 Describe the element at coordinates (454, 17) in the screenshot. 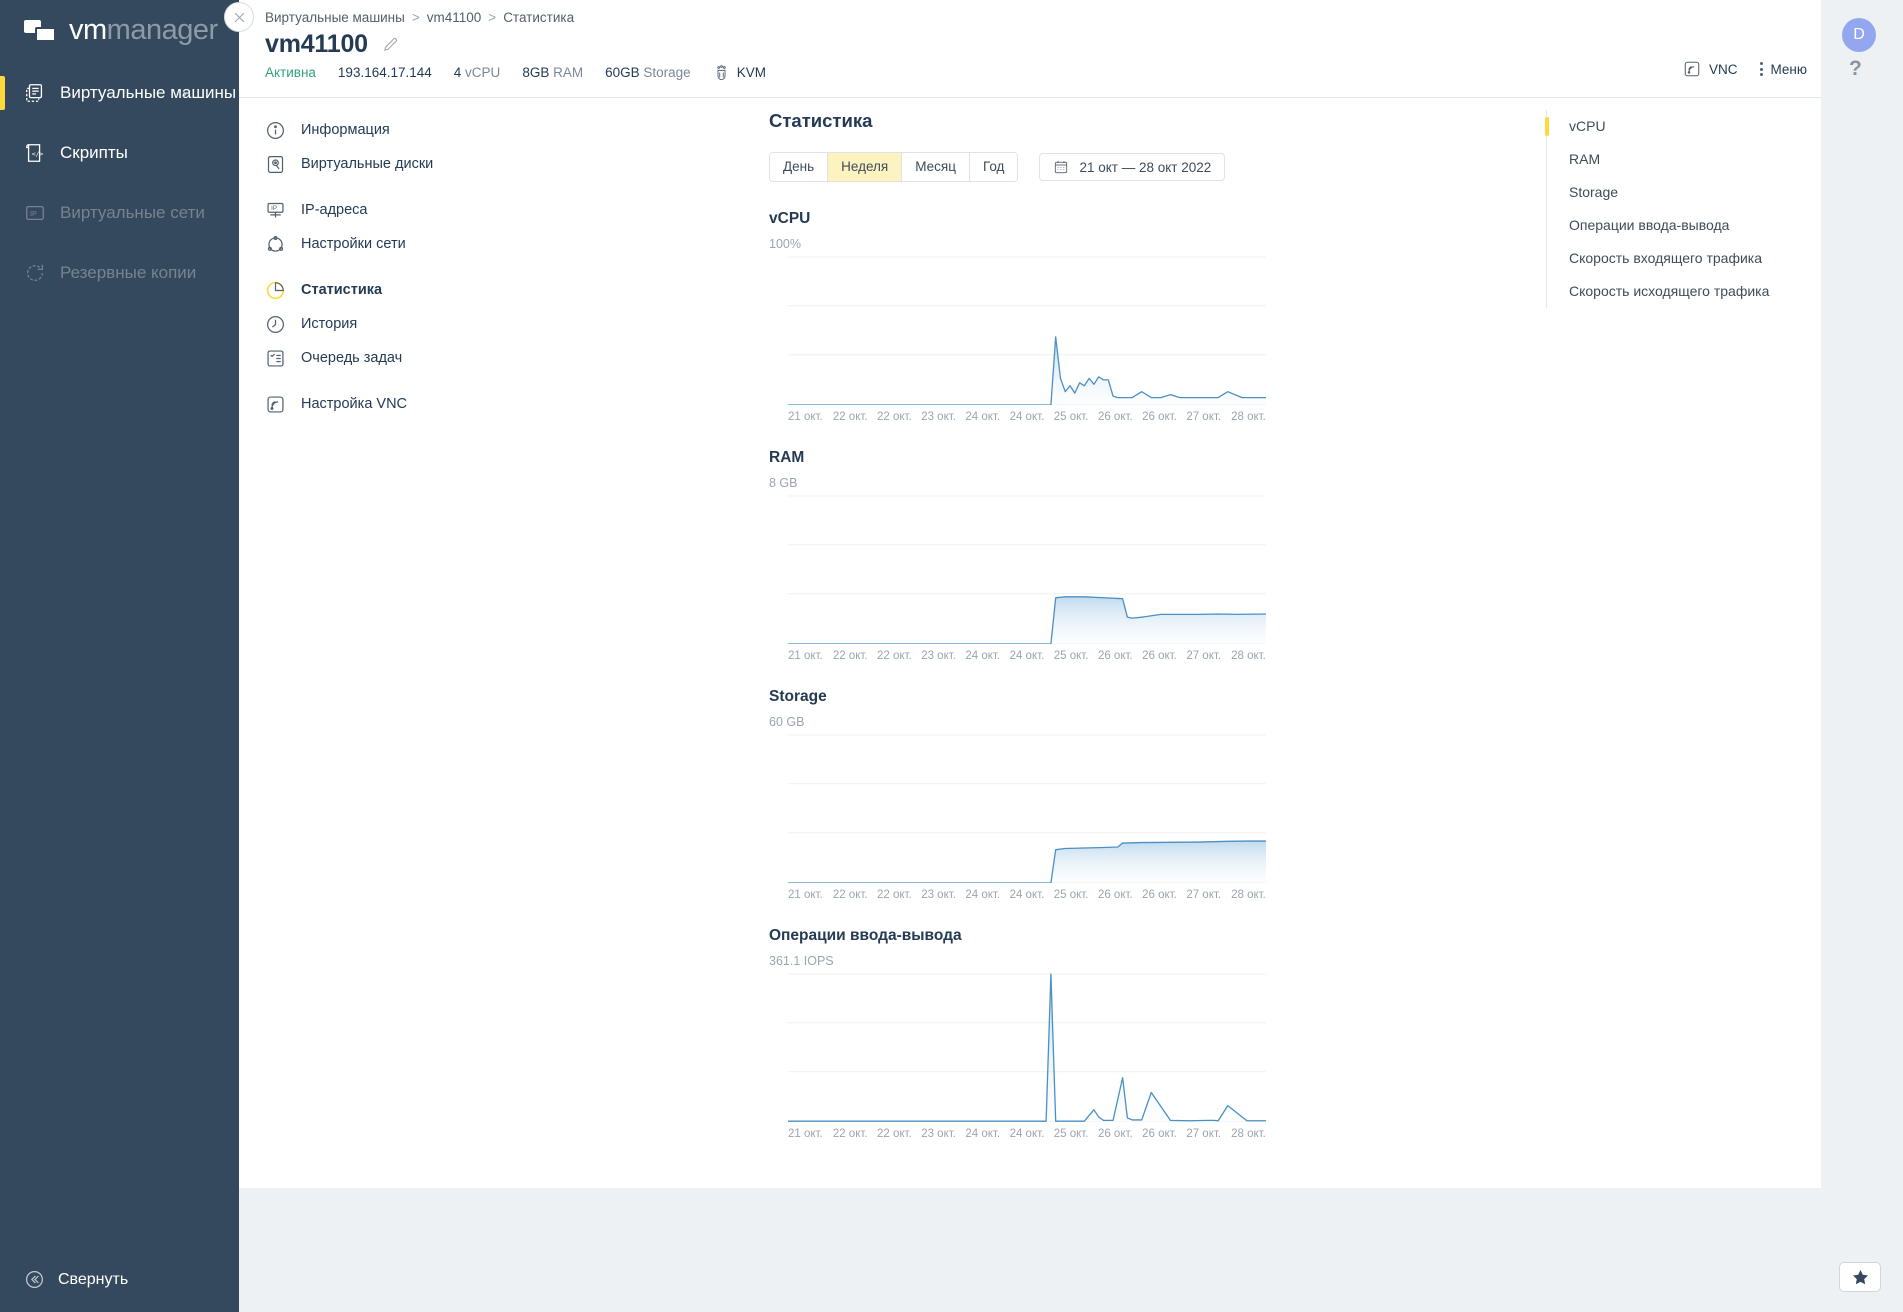

I see `breadcrumb-item-vm: vm41100` at that location.